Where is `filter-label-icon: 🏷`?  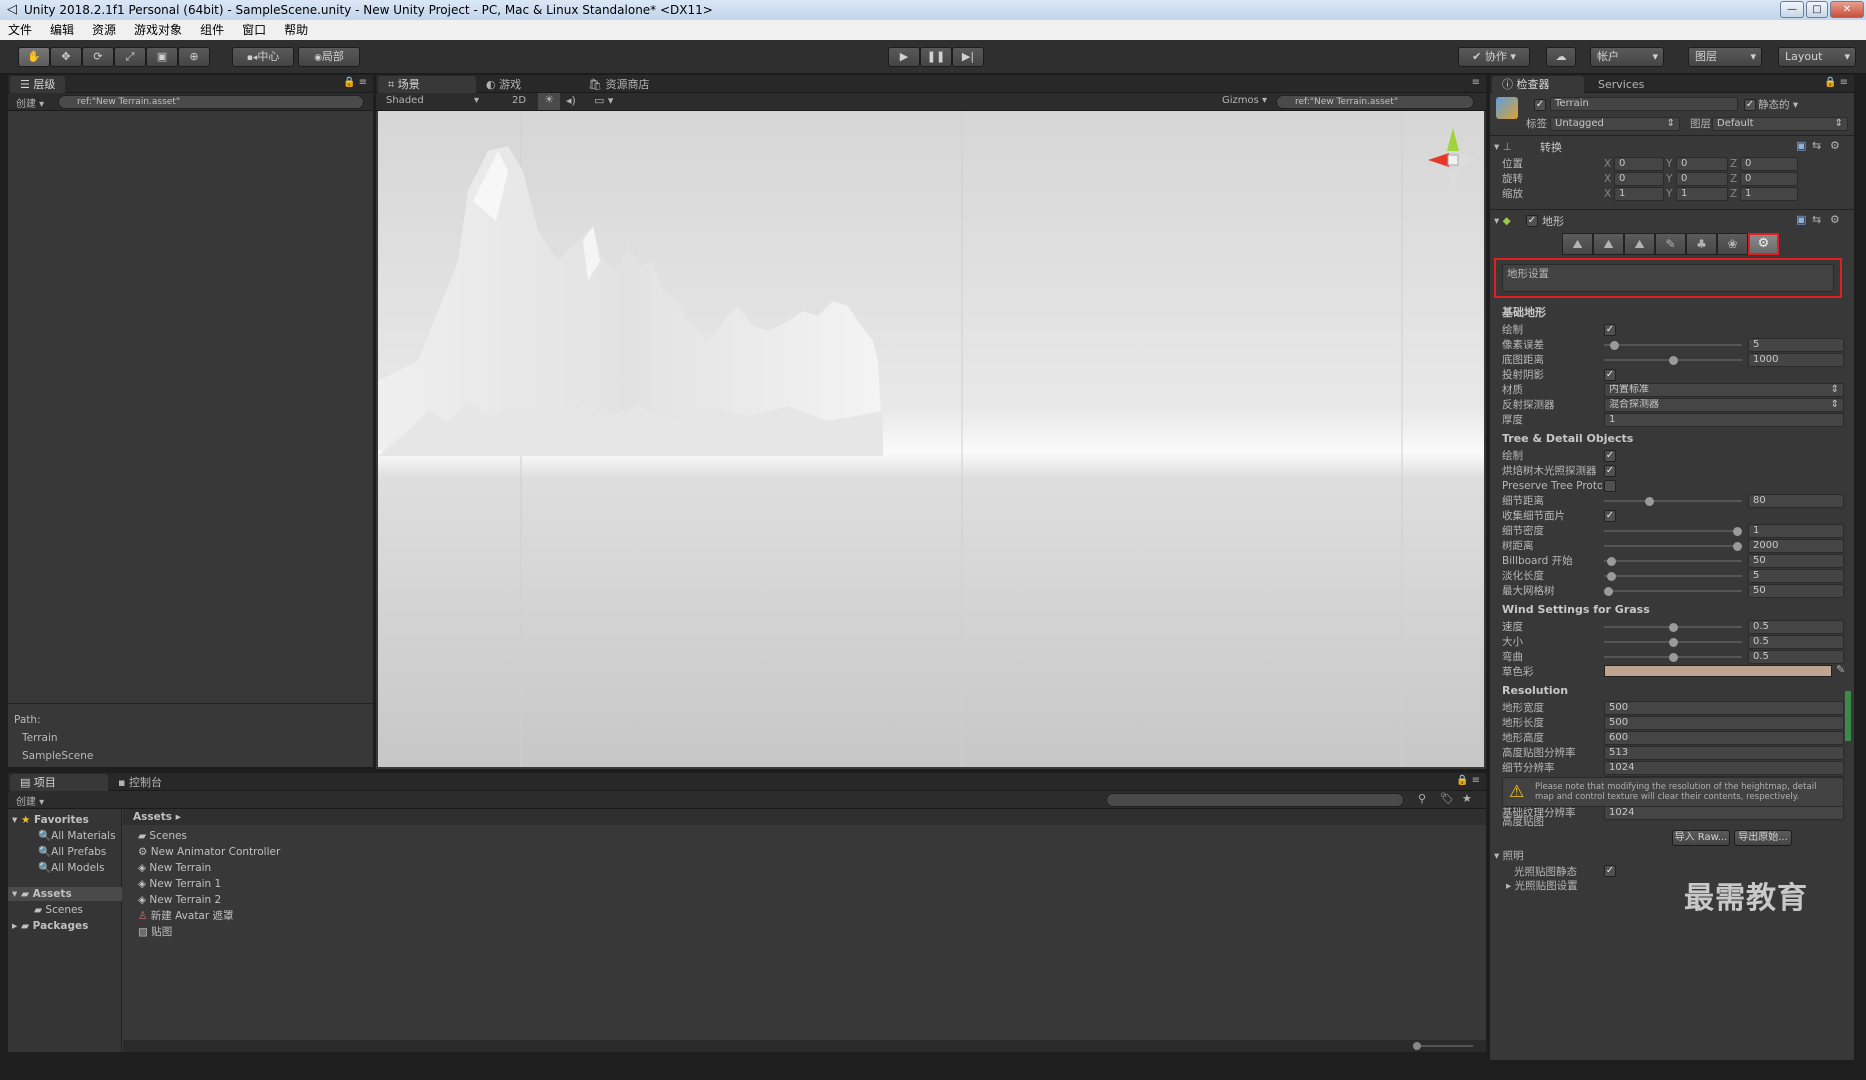 filter-label-icon: 🏷 is located at coordinates (1447, 798).